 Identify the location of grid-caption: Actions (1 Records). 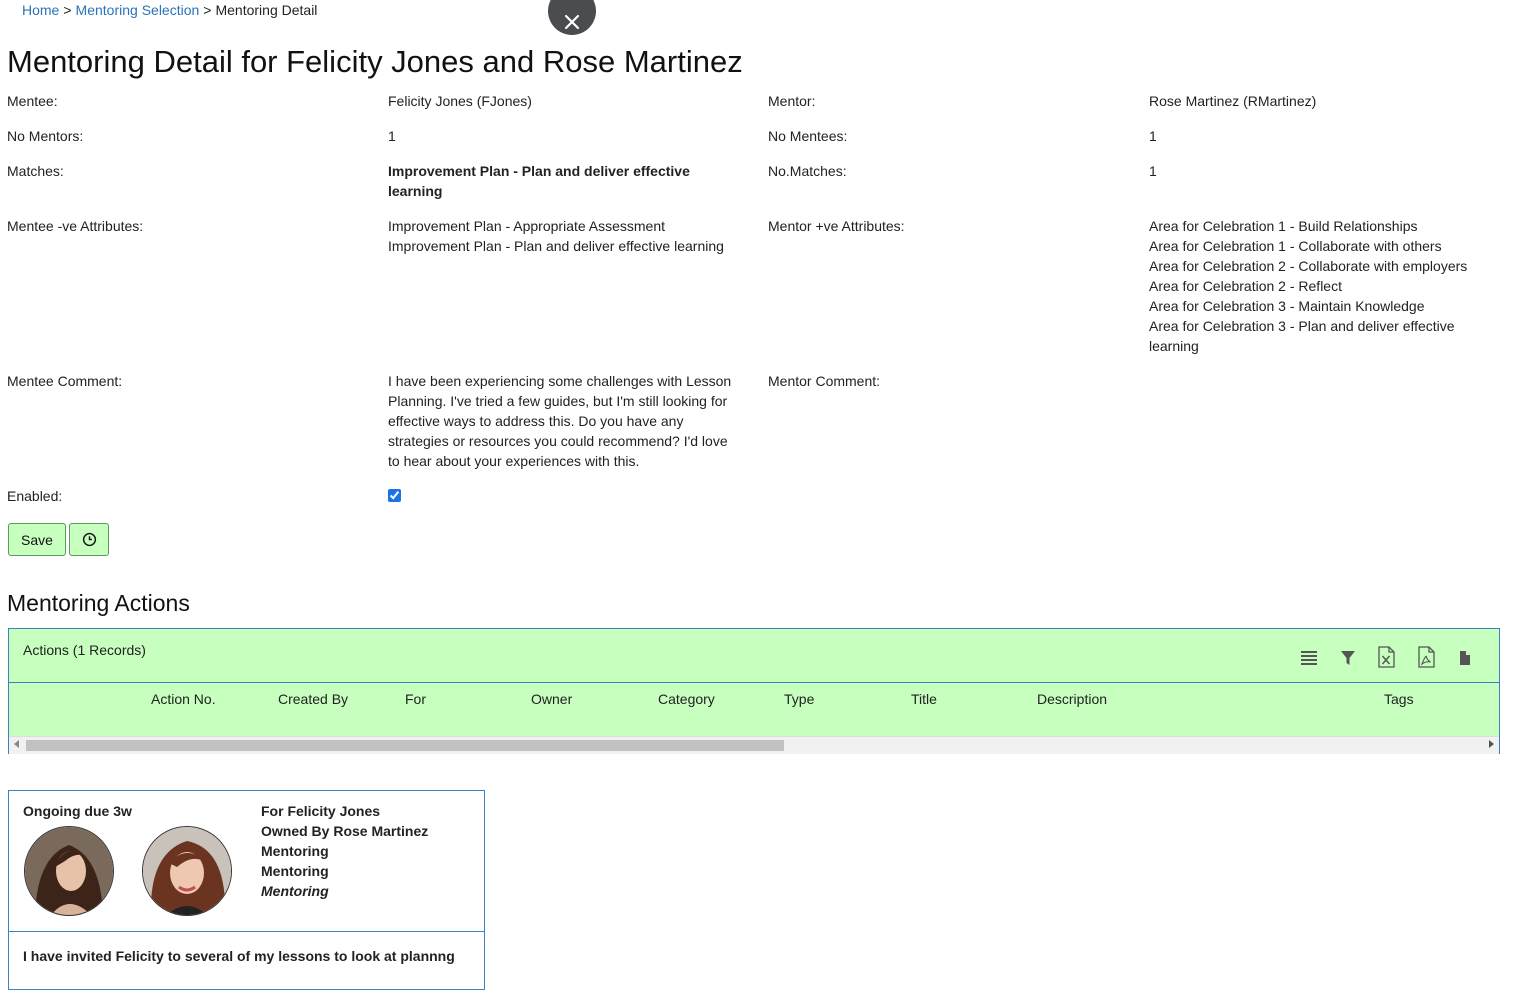
(84, 650).